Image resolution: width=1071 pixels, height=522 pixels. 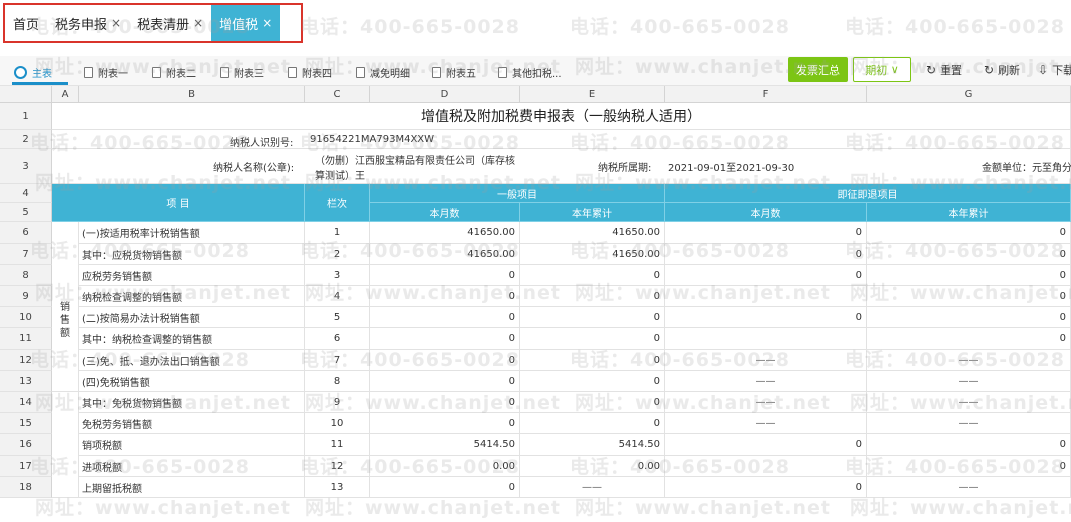 I want to click on download-button: ⇩ 下载, so click(x=1054, y=70).